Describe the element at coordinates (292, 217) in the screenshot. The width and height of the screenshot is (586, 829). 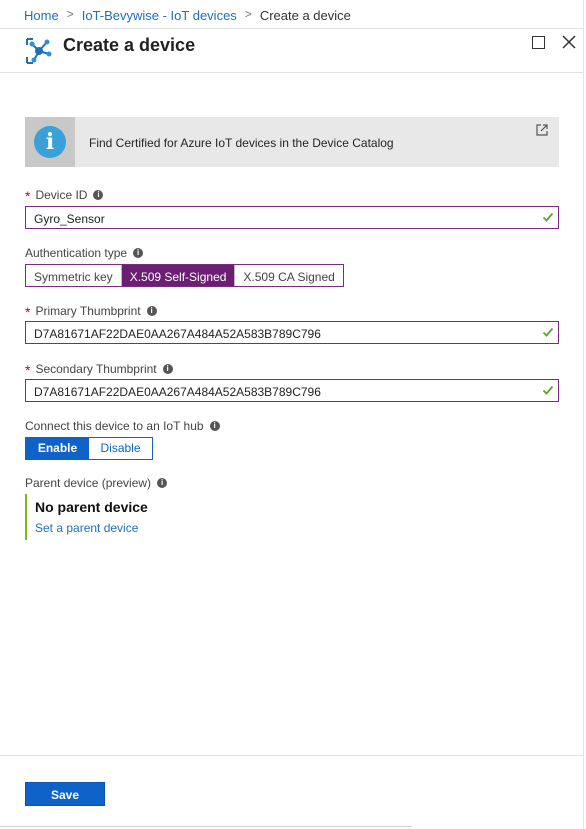
I see `device-id-input: Gyro_Sensor` at that location.